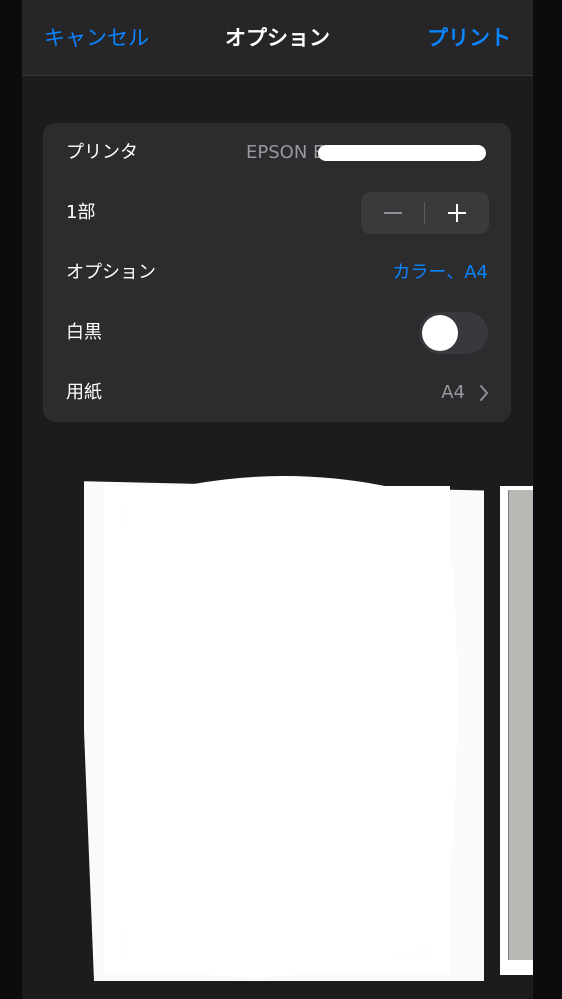  What do you see at coordinates (520, 725) in the screenshot?
I see `page-preview-2-content` at bounding box center [520, 725].